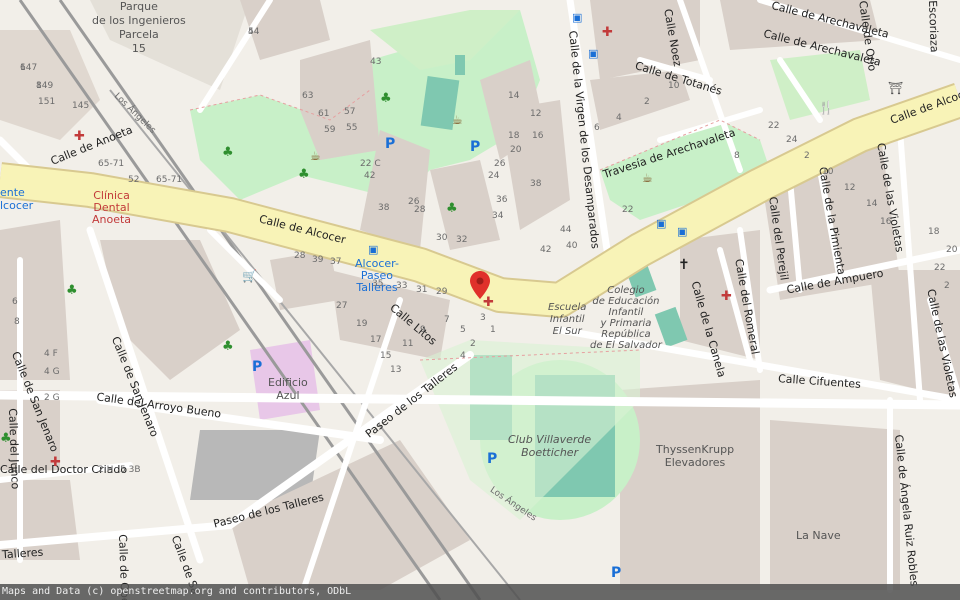 The image size is (960, 600). What do you see at coordinates (895, 88) in the screenshot?
I see `picnic-icon: ⛩` at bounding box center [895, 88].